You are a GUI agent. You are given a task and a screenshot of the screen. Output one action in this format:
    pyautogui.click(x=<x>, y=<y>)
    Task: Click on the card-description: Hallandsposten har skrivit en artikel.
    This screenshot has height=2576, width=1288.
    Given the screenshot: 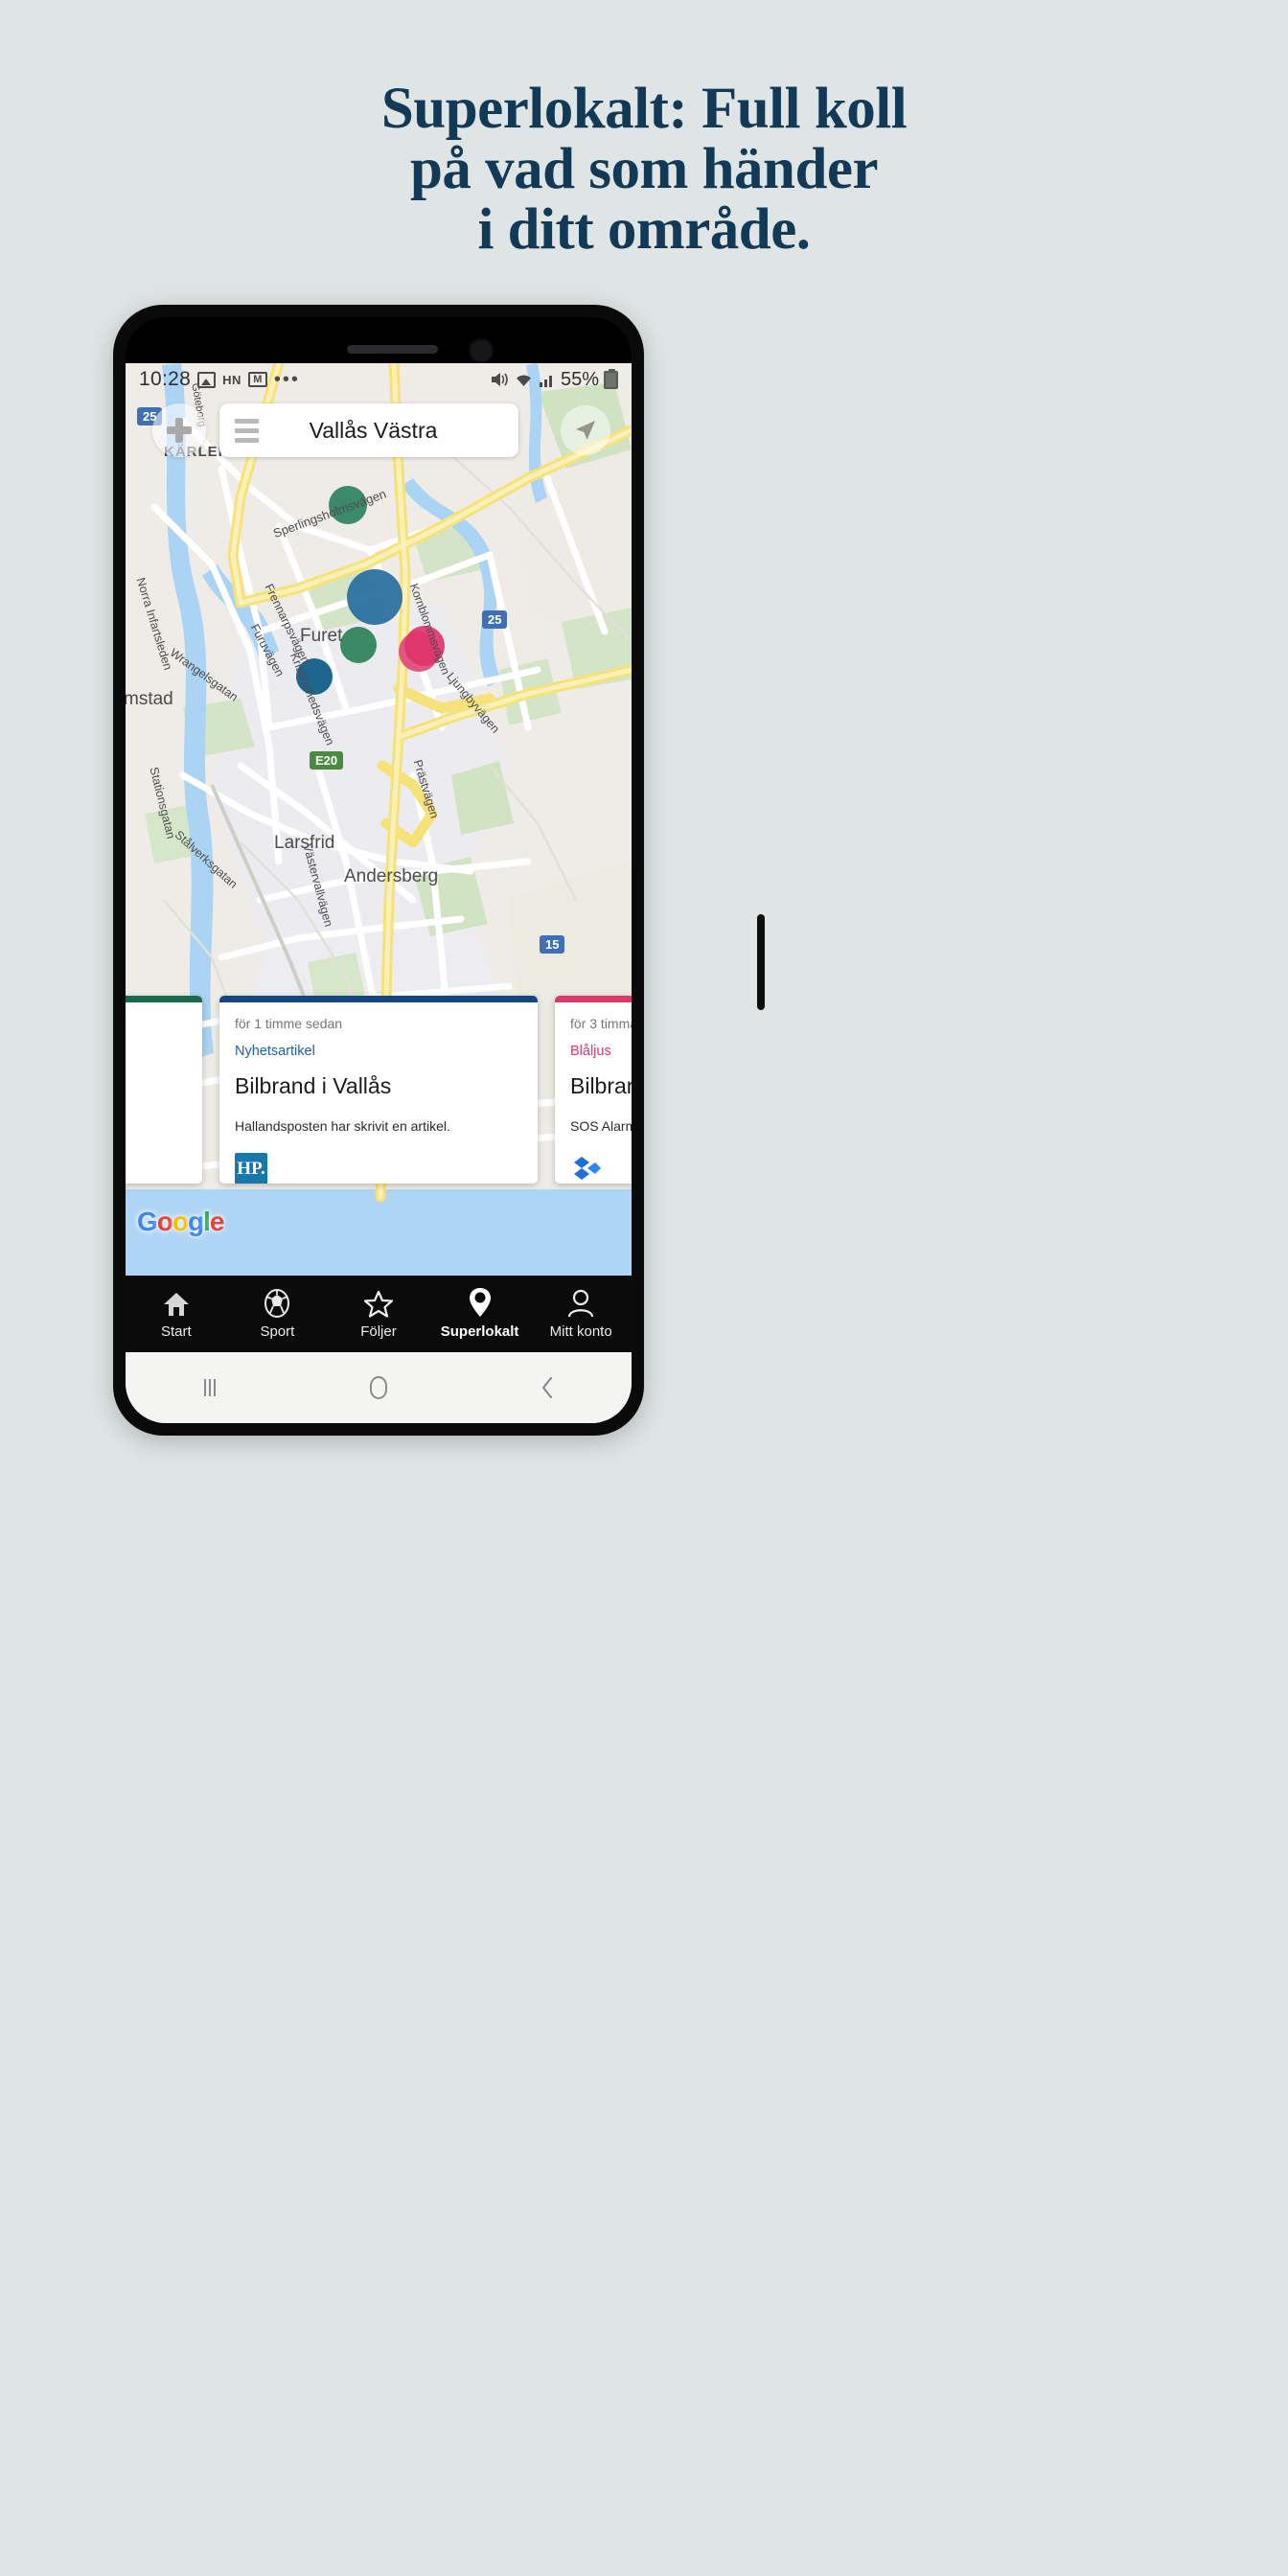 What is the action you would take?
    pyautogui.click(x=342, y=1126)
    